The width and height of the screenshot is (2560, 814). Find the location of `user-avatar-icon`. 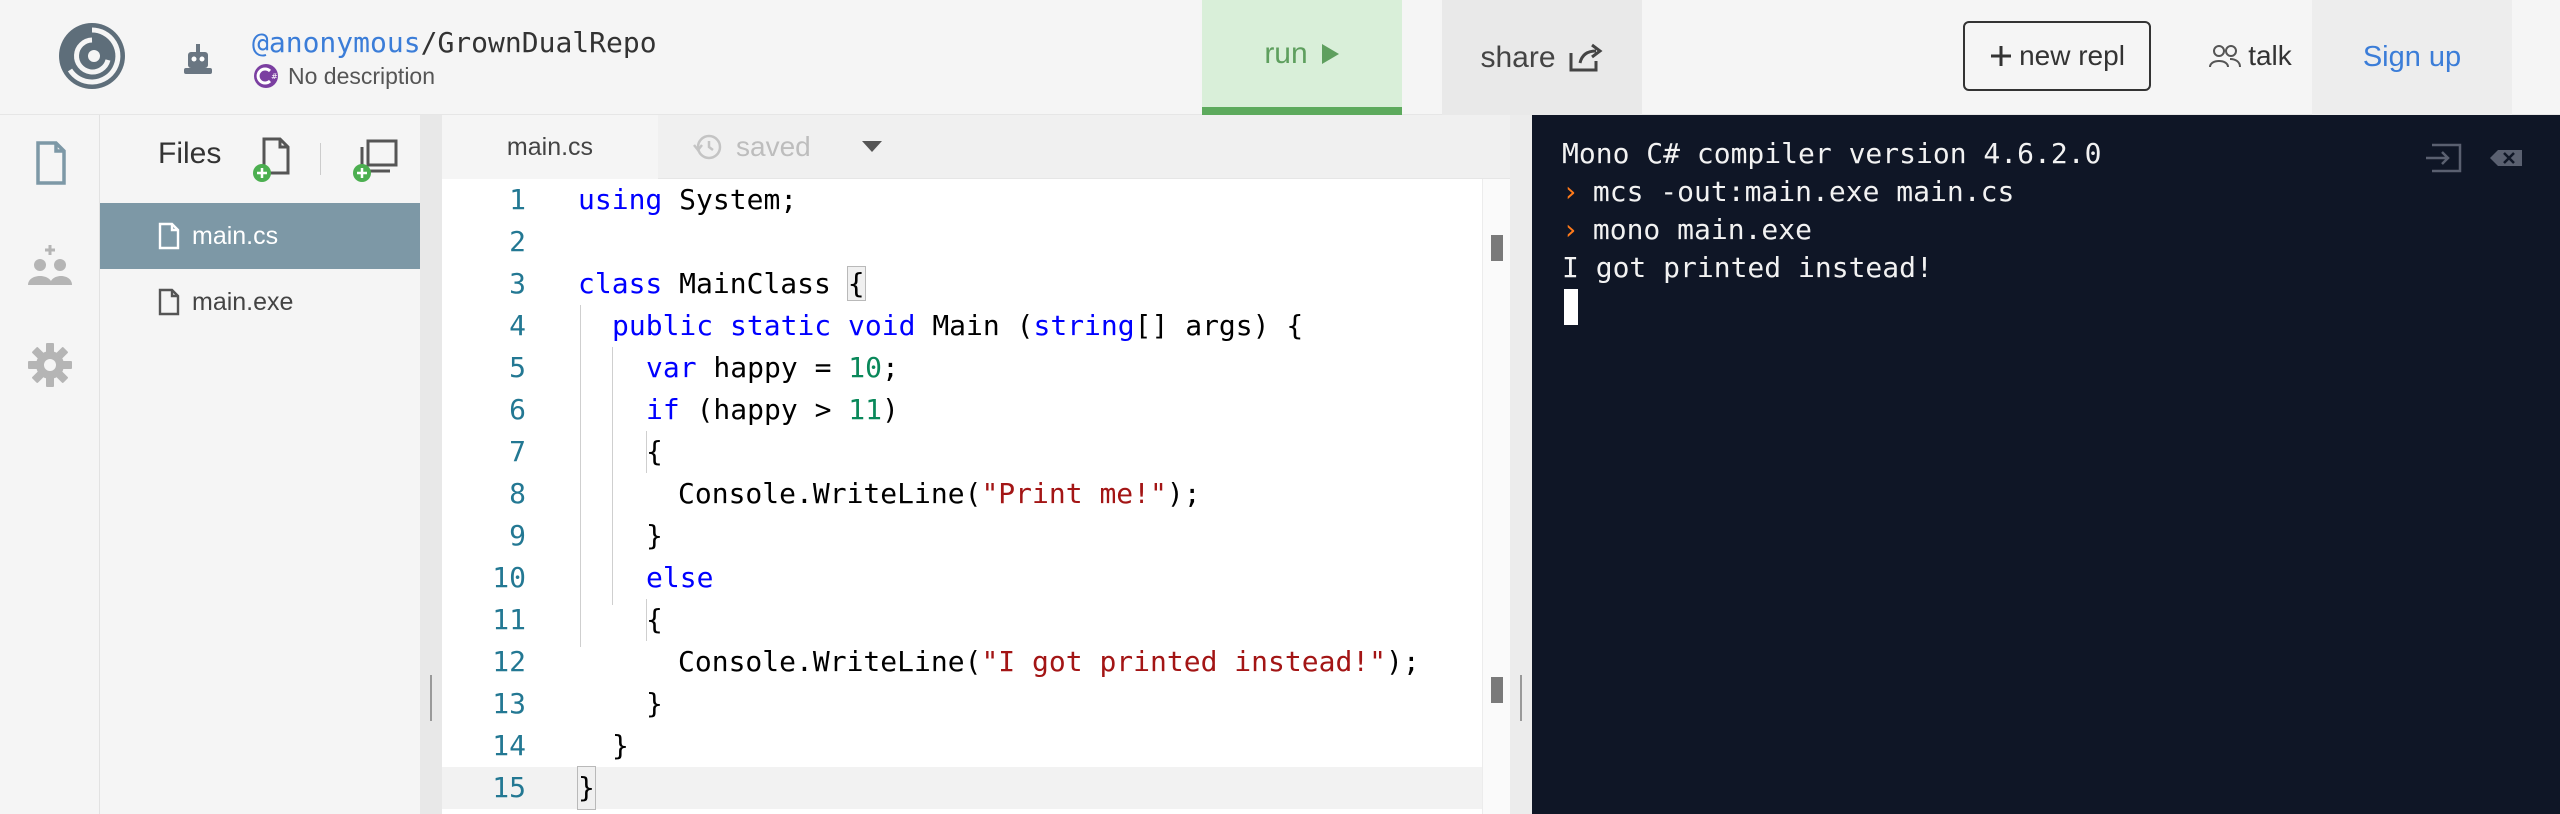

user-avatar-icon is located at coordinates (198, 58).